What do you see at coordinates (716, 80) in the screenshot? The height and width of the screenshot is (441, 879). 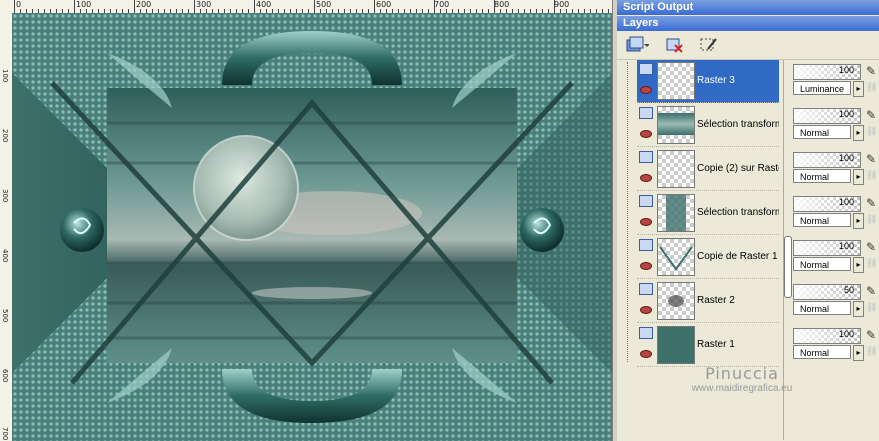 I see `layer-name: Raster 3` at bounding box center [716, 80].